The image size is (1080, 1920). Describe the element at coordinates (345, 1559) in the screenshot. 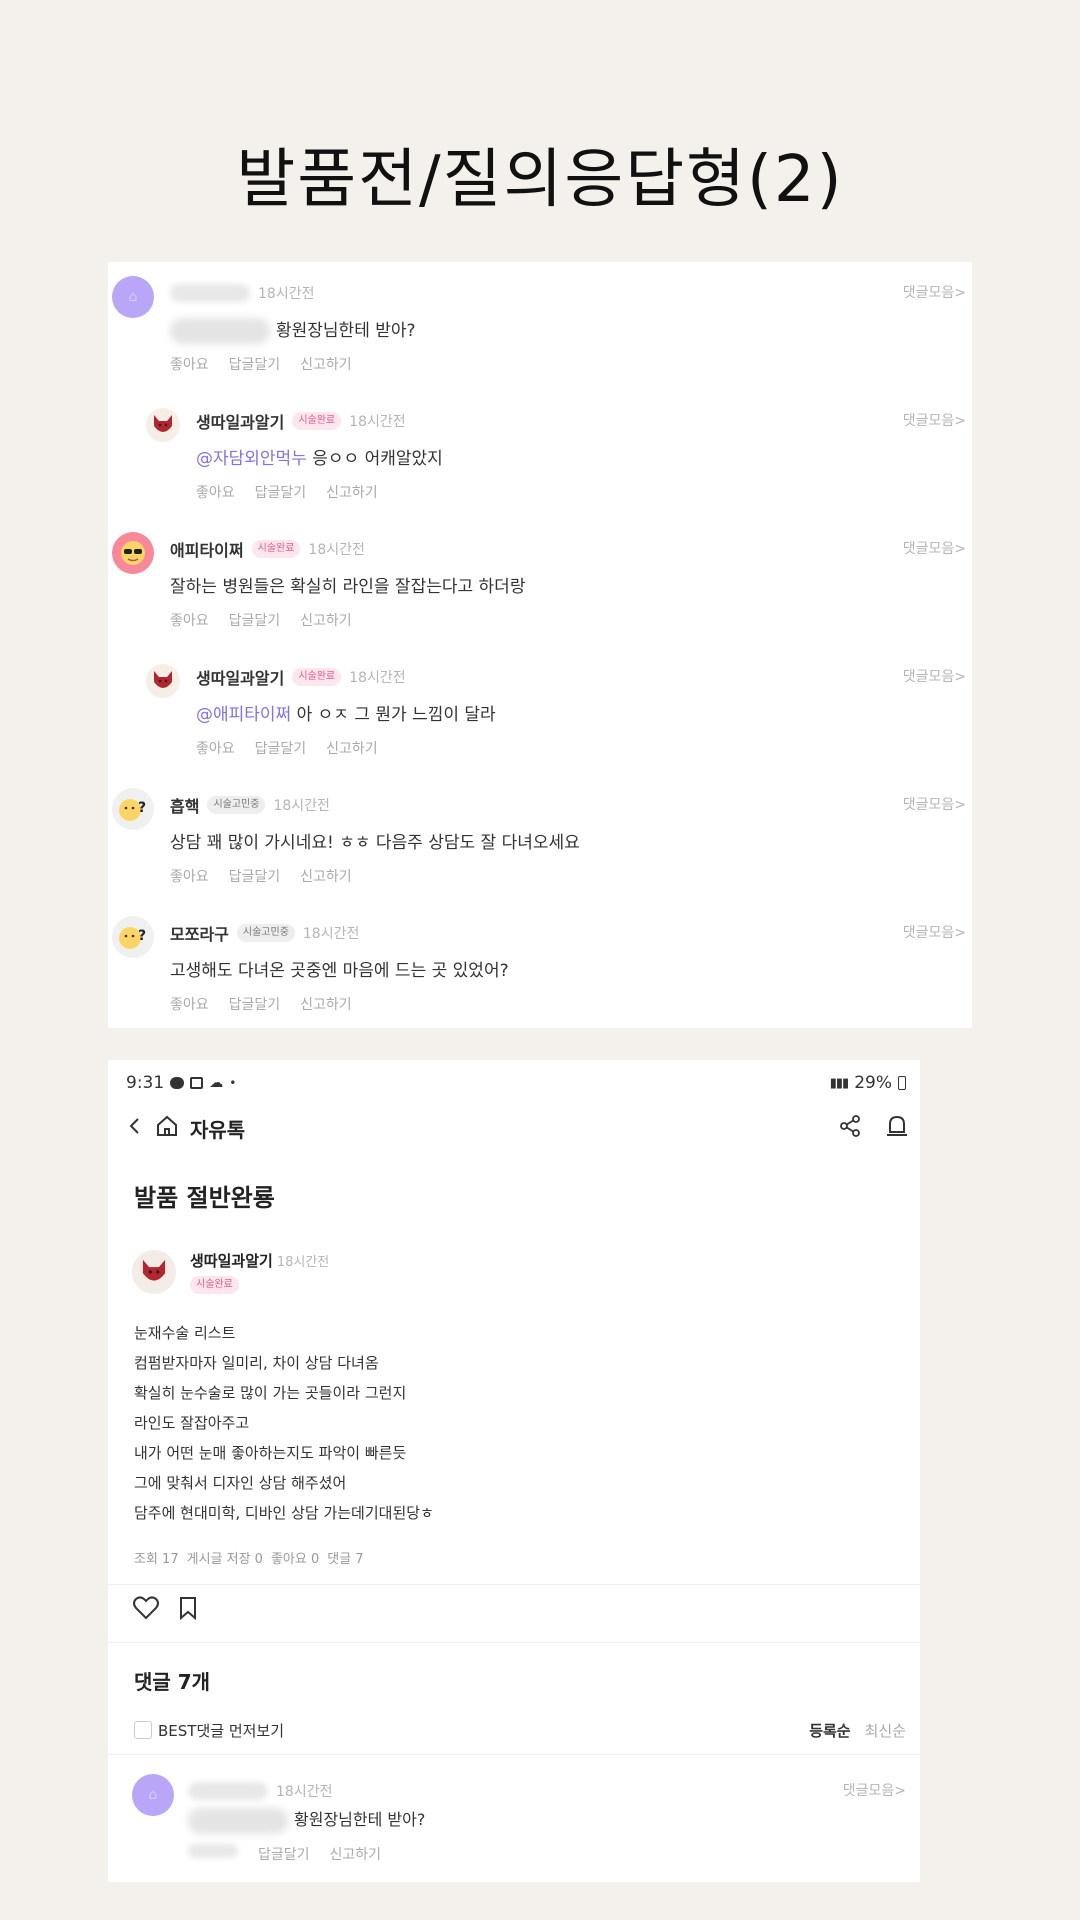

I see `comment-count-stat: 댓글 7` at that location.